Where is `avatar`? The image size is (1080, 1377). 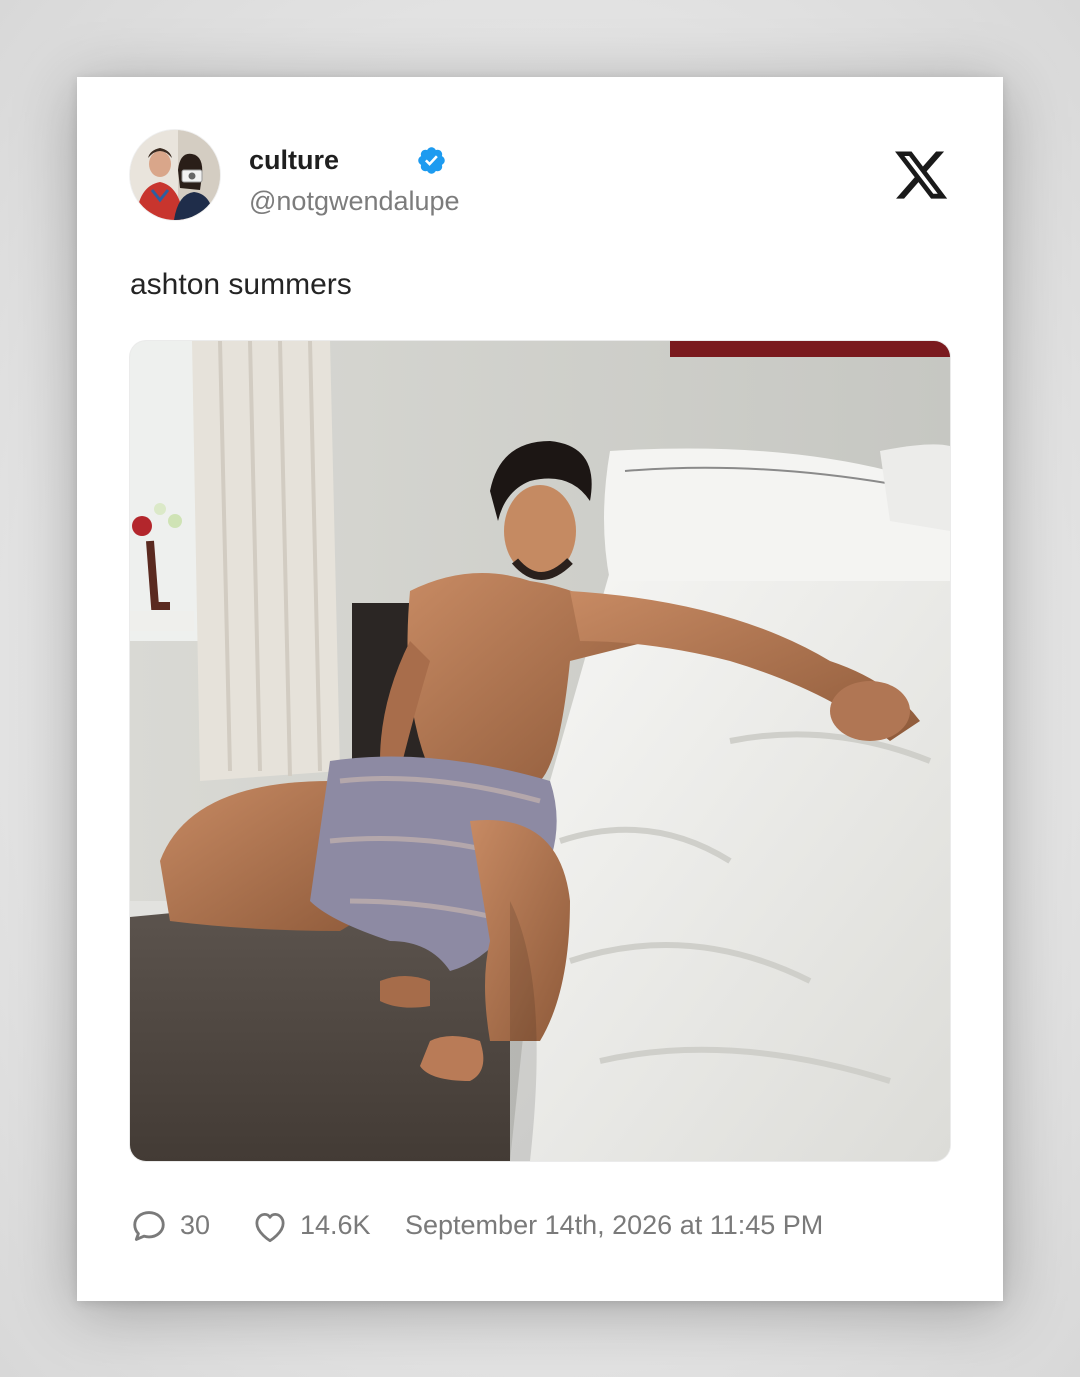 avatar is located at coordinates (175, 175).